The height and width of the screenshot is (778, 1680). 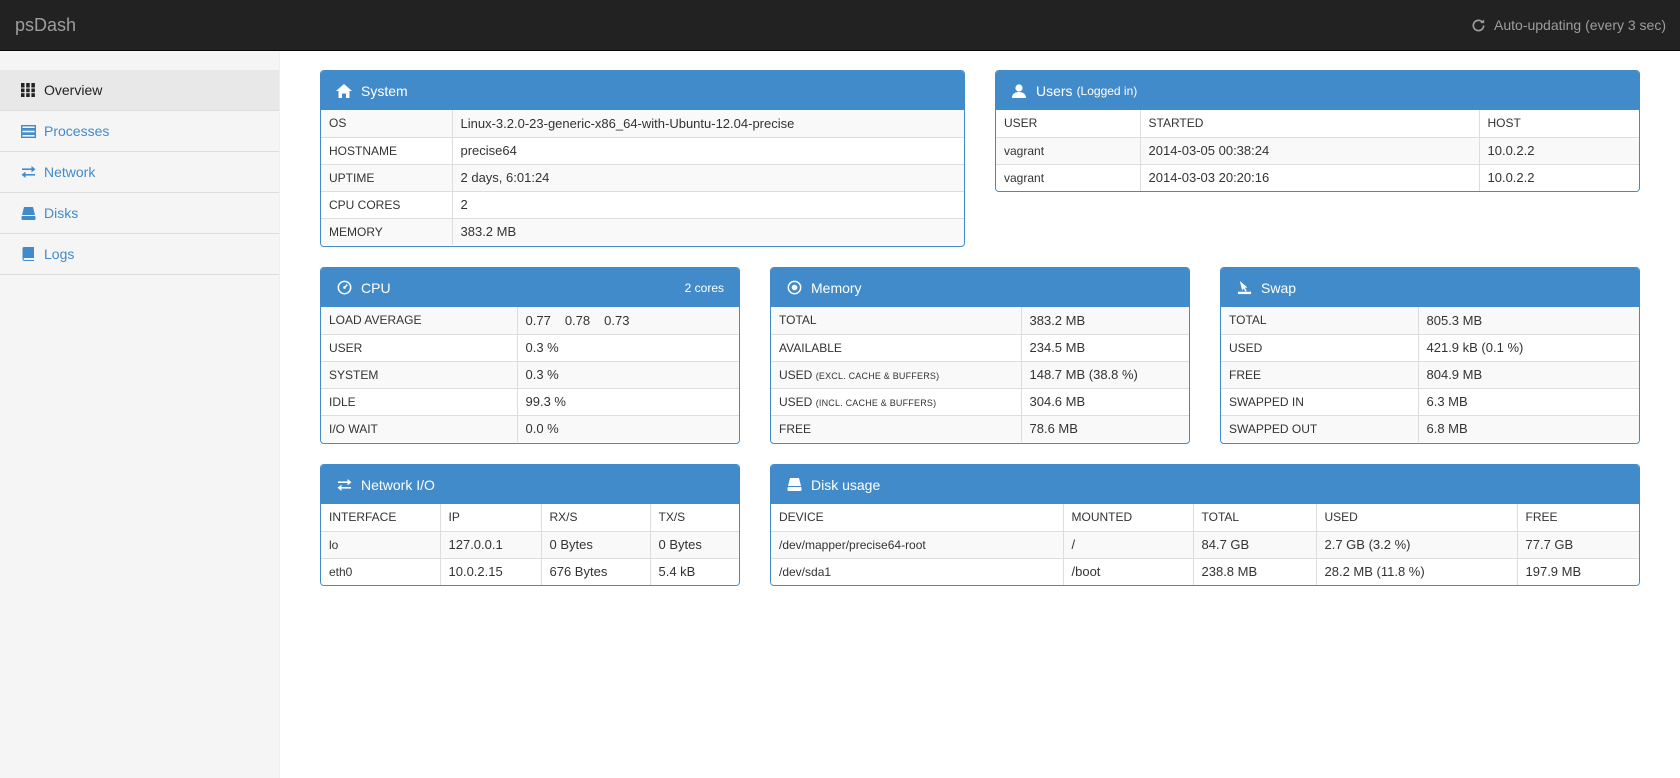 I want to click on ip-cell: 10.0.2.15, so click(x=490, y=571).